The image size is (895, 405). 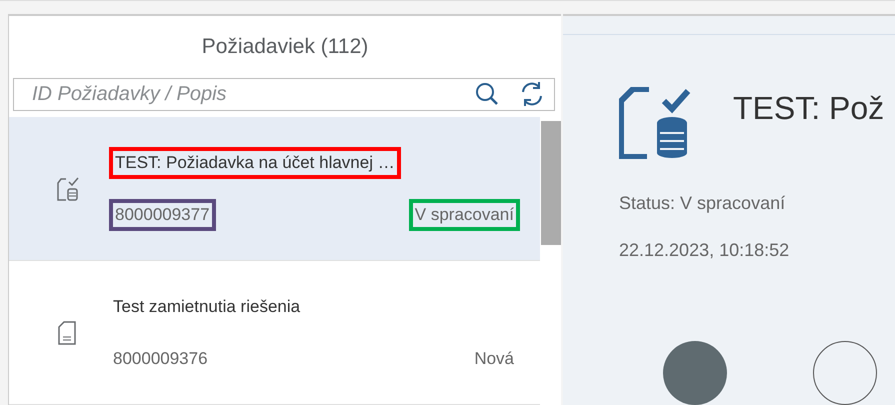 What do you see at coordinates (160, 359) in the screenshot?
I see `item-id: 8000009376` at bounding box center [160, 359].